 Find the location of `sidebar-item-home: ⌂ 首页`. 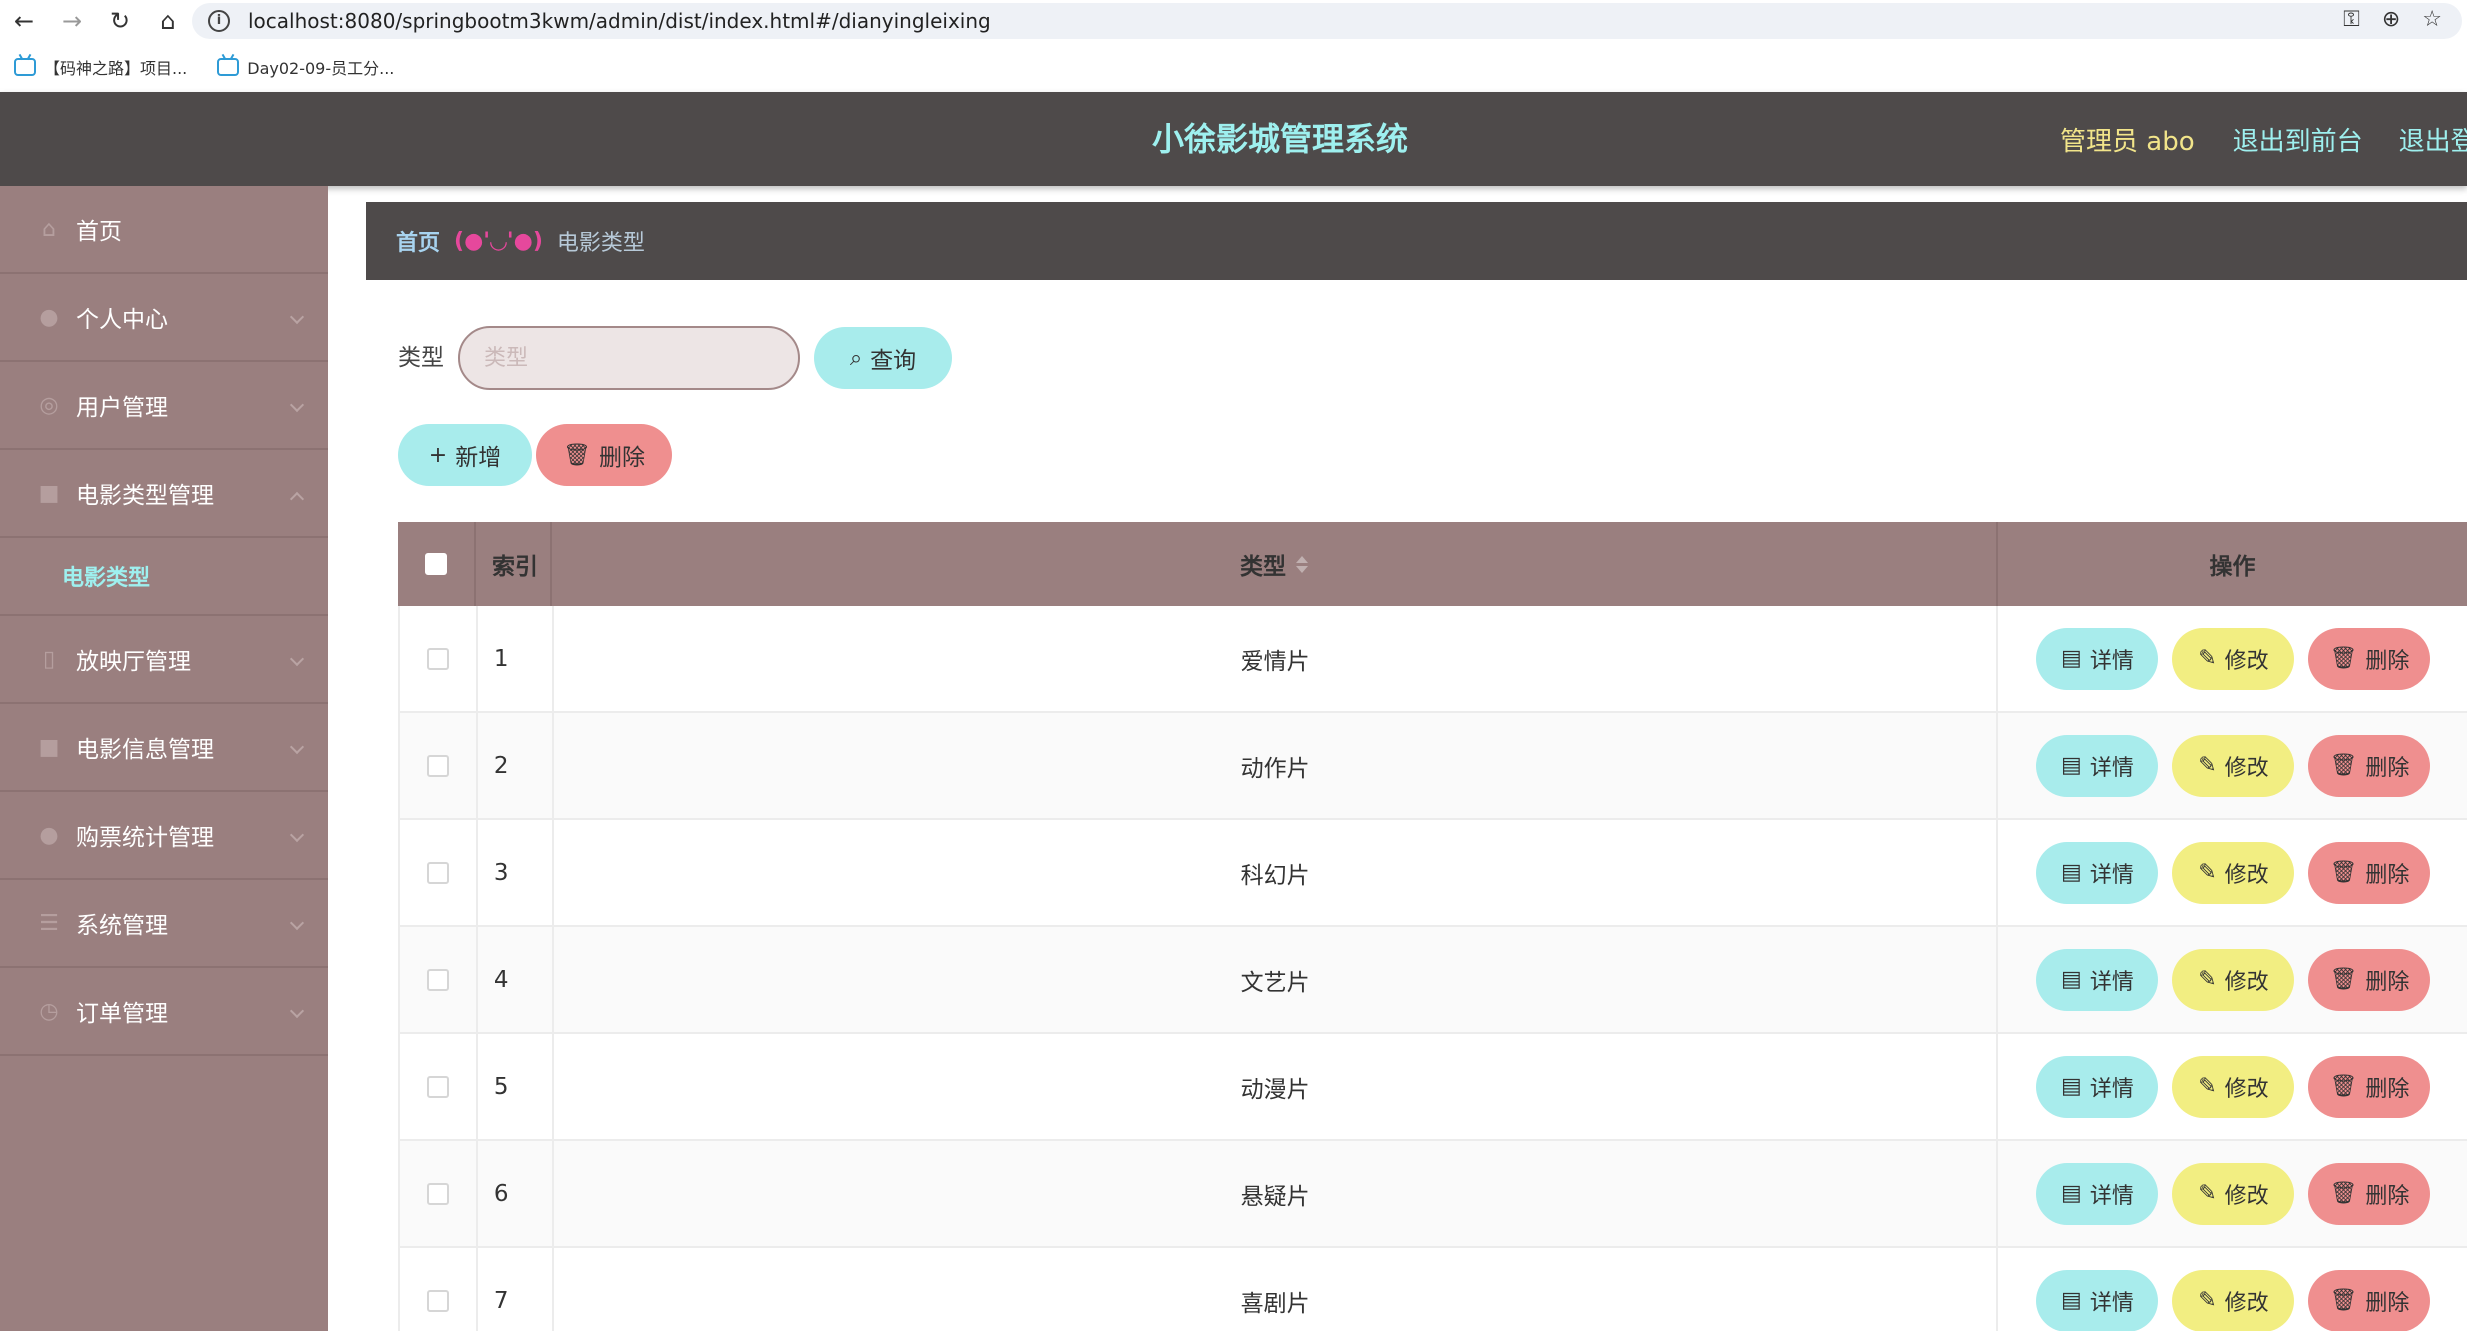

sidebar-item-home: ⌂ 首页 is located at coordinates (164, 230).